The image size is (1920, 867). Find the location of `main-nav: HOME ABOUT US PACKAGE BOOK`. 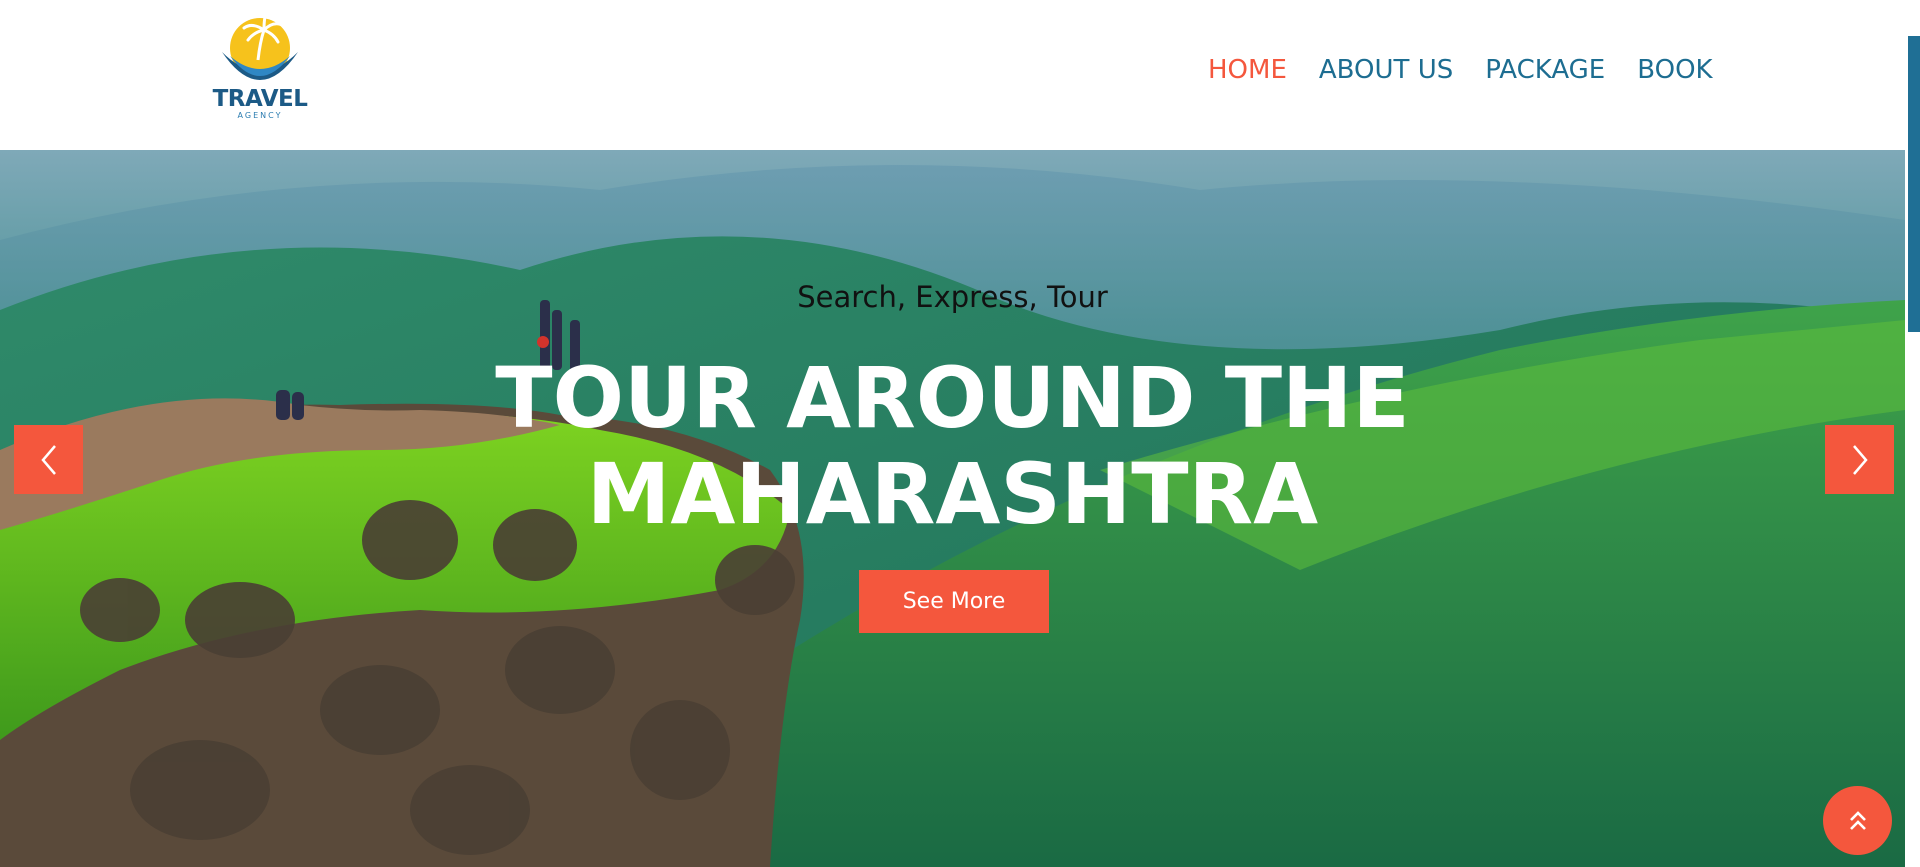

main-nav: HOME ABOUT US PACKAGE BOOK is located at coordinates (1476, 70).